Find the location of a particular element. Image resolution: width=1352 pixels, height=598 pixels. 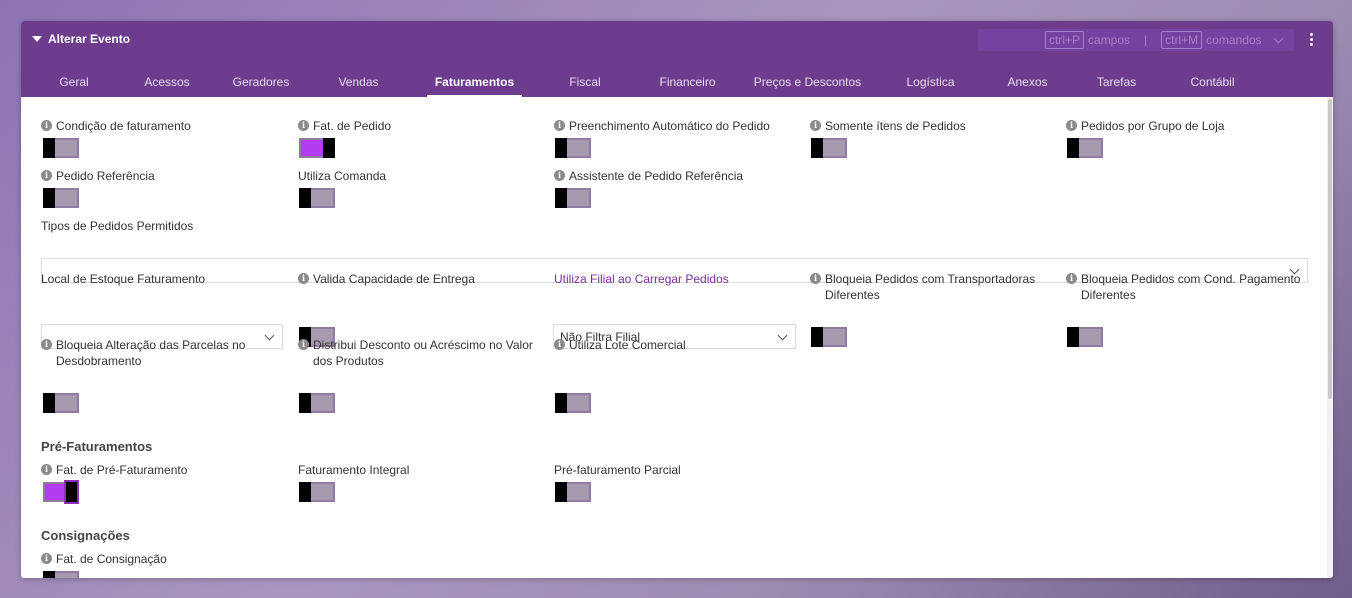

tab-precos-descontos: Preços e Descontos is located at coordinates (807, 85).